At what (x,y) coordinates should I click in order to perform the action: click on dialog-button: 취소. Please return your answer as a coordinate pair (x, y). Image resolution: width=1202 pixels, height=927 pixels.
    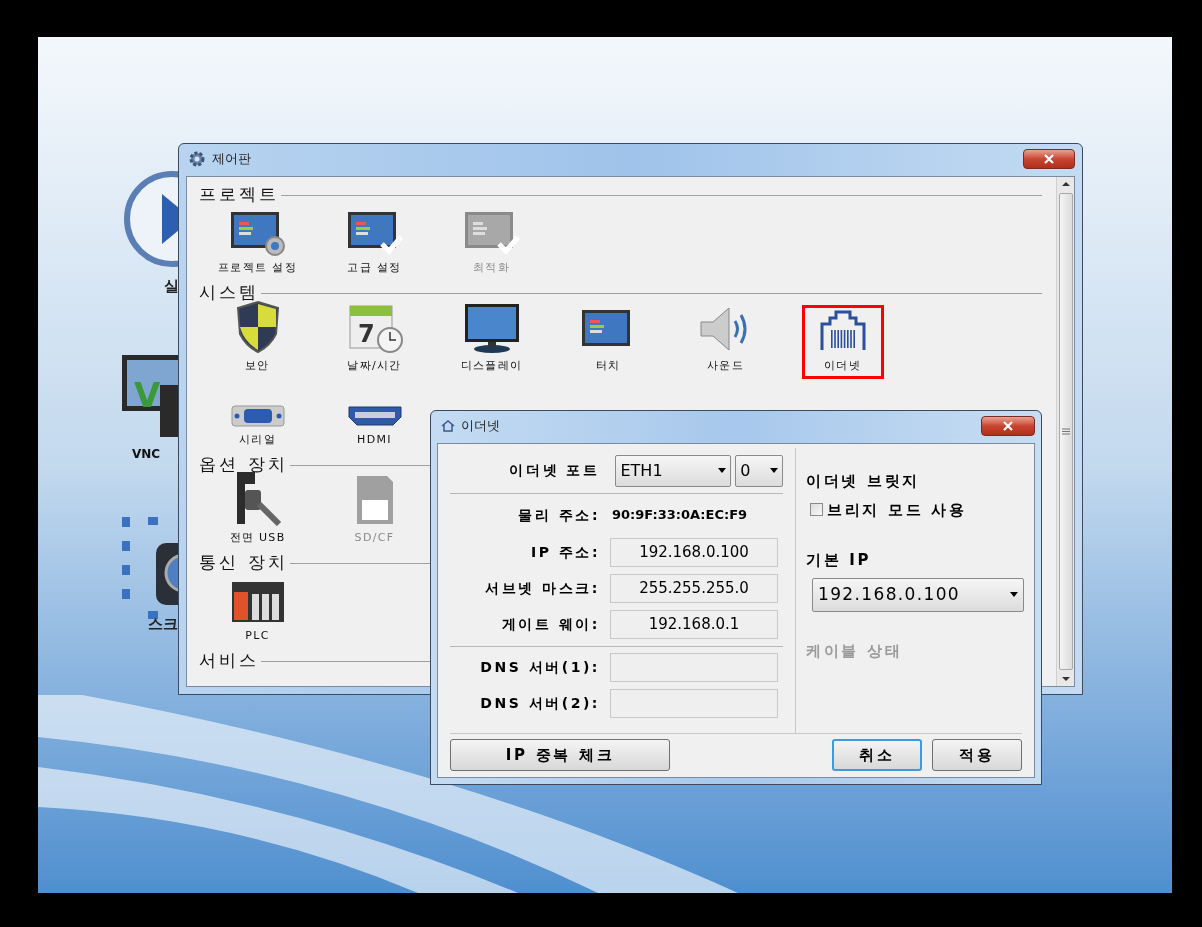
    Looking at the image, I should click on (877, 755).